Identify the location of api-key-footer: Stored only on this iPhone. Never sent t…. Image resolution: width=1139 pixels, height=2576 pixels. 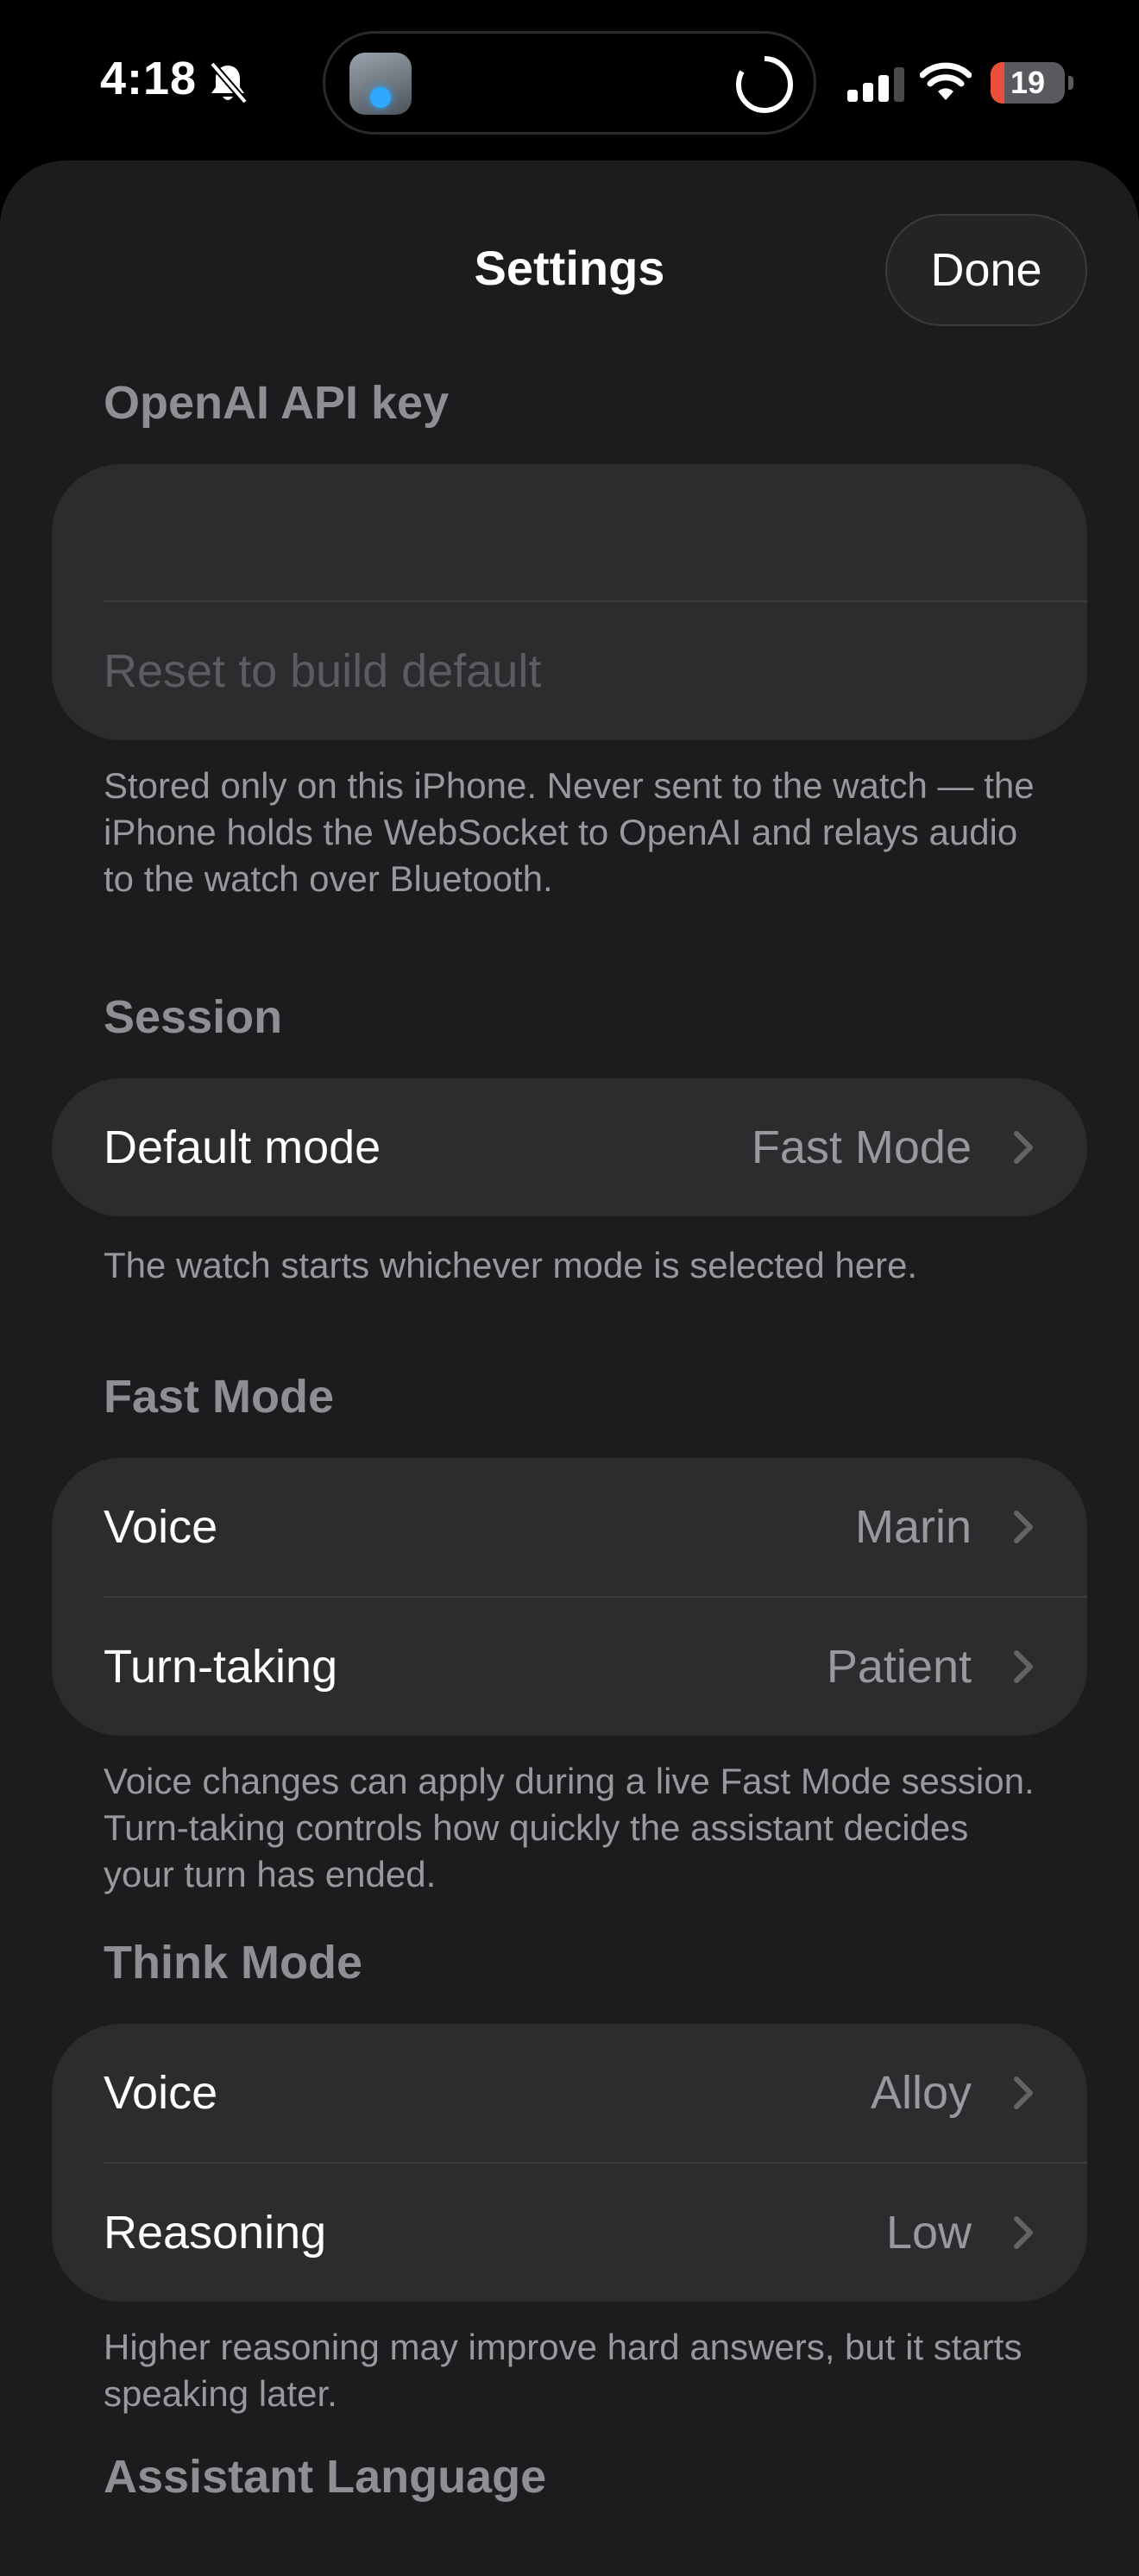
(569, 832).